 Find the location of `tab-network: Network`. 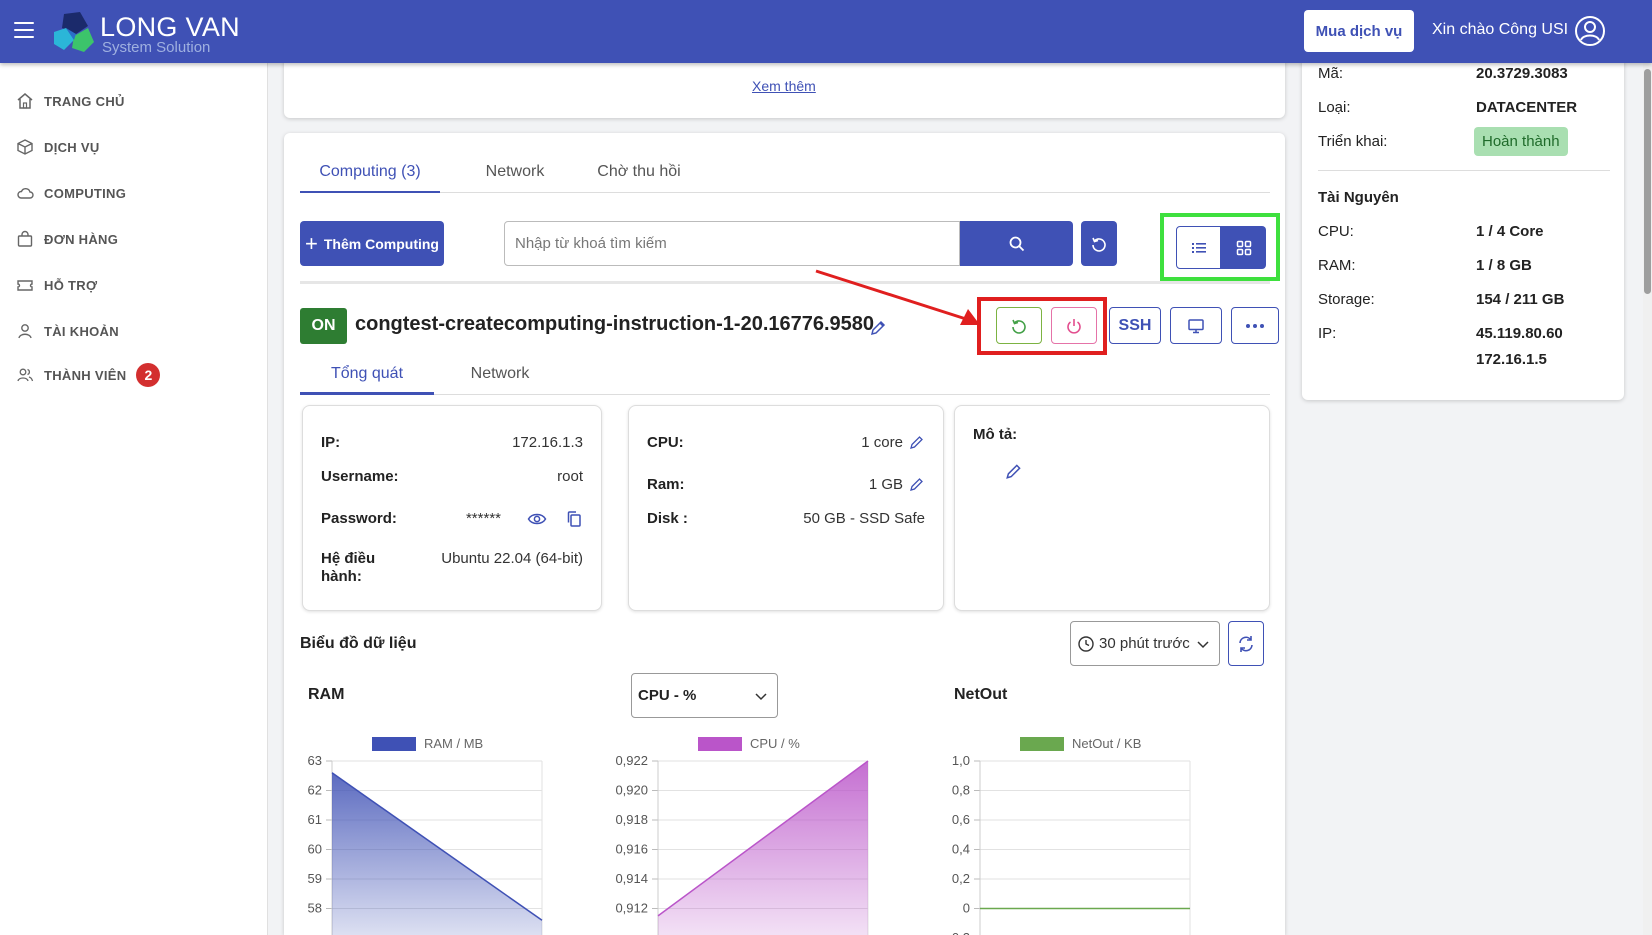

tab-network: Network is located at coordinates (515, 173).